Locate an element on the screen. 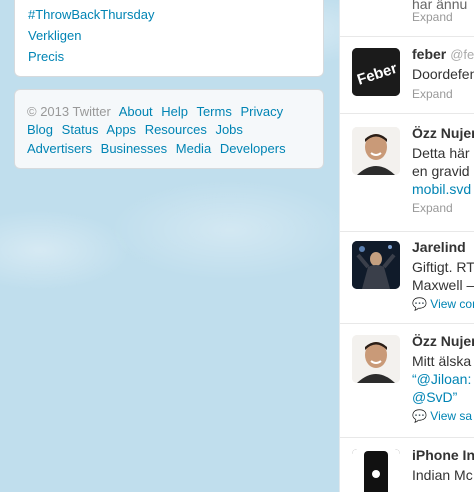 The width and height of the screenshot is (474, 492). footer-row-1: © 2013 Twitter About Help Terms Privacy is located at coordinates (157, 111).